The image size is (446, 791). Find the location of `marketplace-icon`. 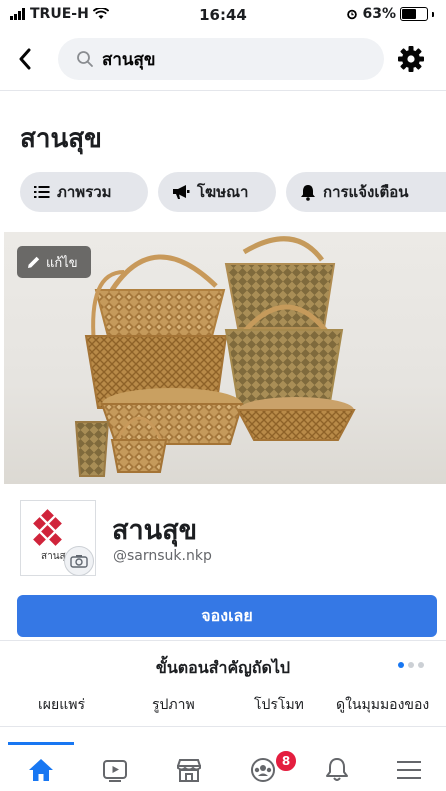

marketplace-icon is located at coordinates (189, 770).